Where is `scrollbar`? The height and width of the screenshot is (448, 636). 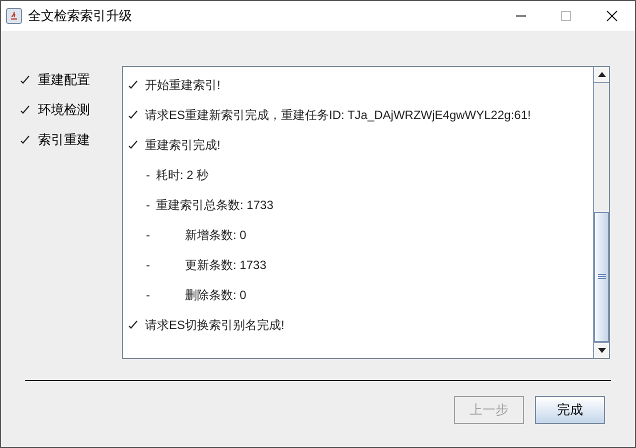
scrollbar is located at coordinates (601, 212).